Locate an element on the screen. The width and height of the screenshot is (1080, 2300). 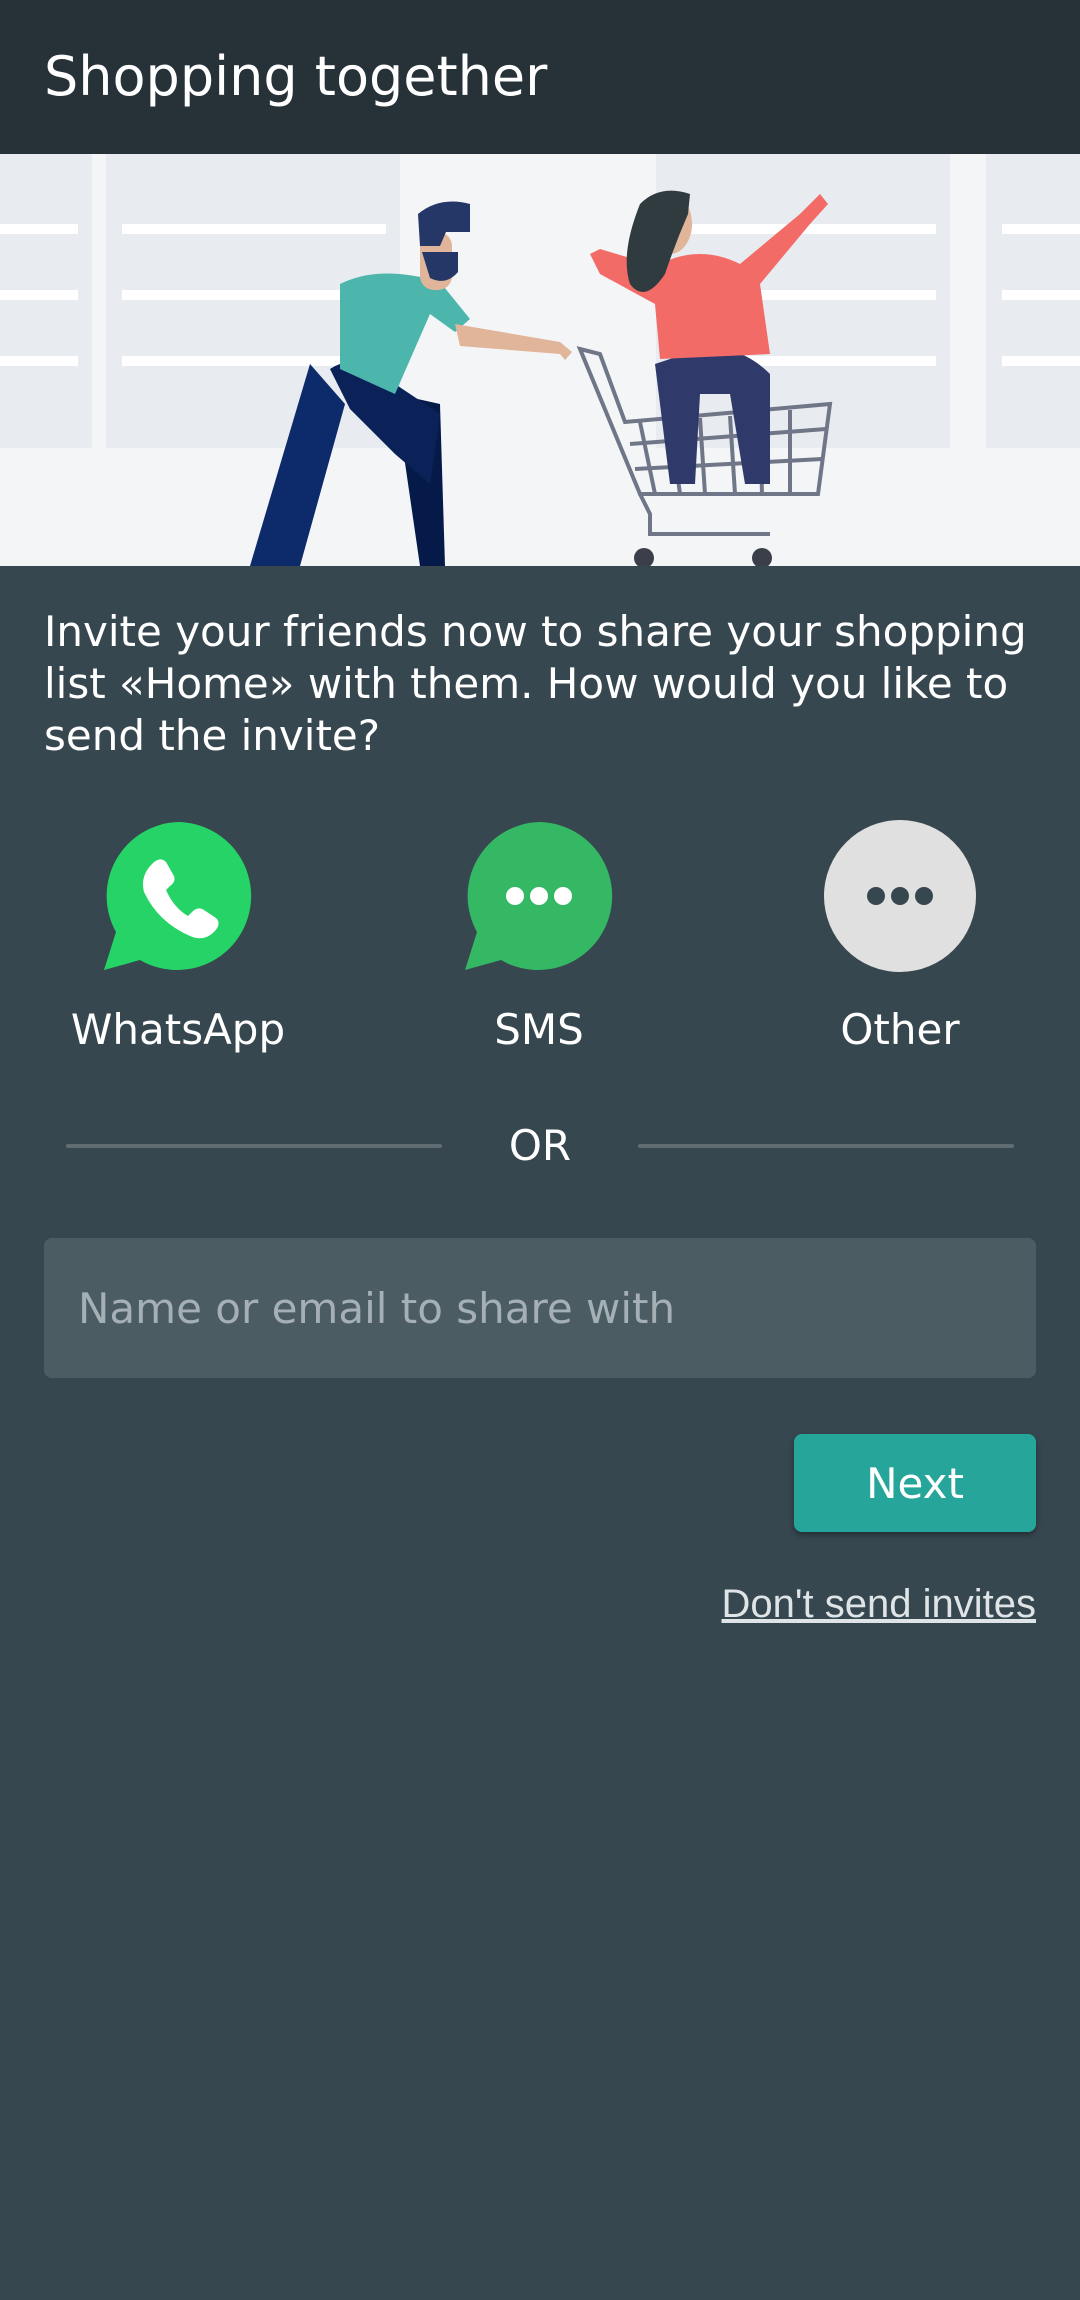
share-whatsapp-option: WhatsApp is located at coordinates (178, 938).